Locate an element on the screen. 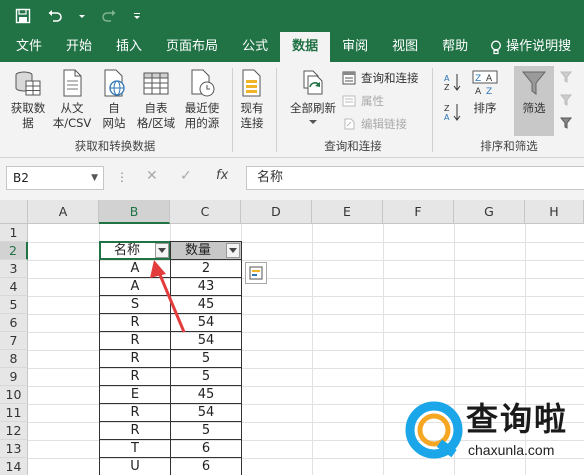  row-header: 14 is located at coordinates (14, 466).